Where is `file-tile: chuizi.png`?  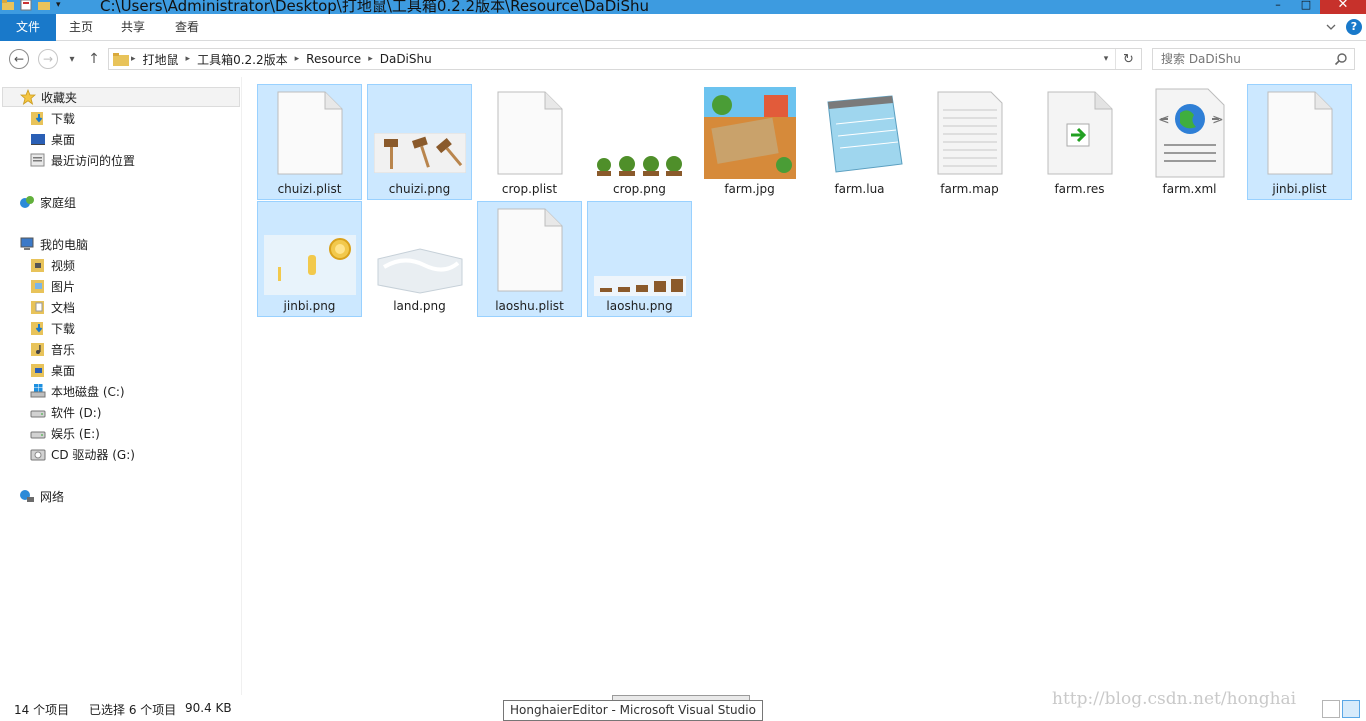 file-tile: chuizi.png is located at coordinates (419, 142).